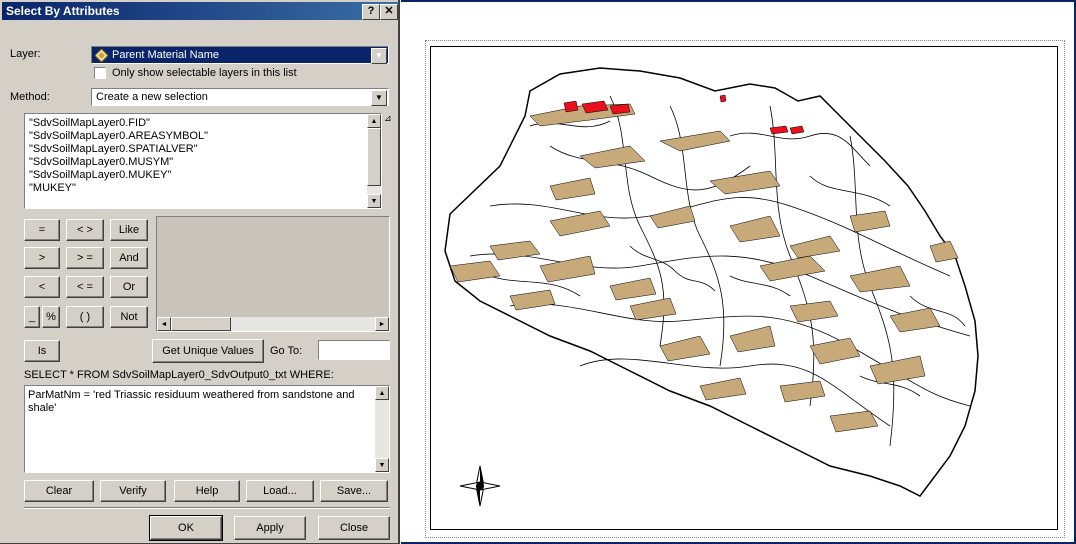 Image resolution: width=1076 pixels, height=544 pixels. What do you see at coordinates (207, 491) in the screenshot?
I see `help-button: Help` at bounding box center [207, 491].